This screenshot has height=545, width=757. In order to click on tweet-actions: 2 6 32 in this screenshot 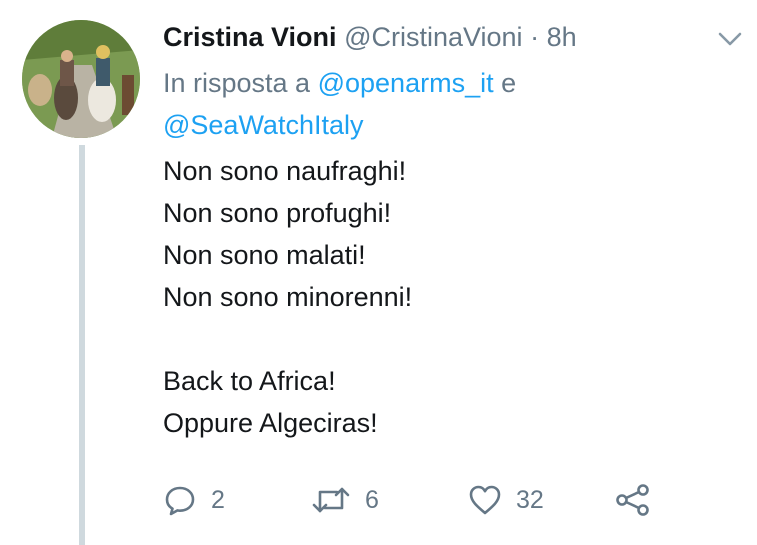, I will do `click(443, 500)`.